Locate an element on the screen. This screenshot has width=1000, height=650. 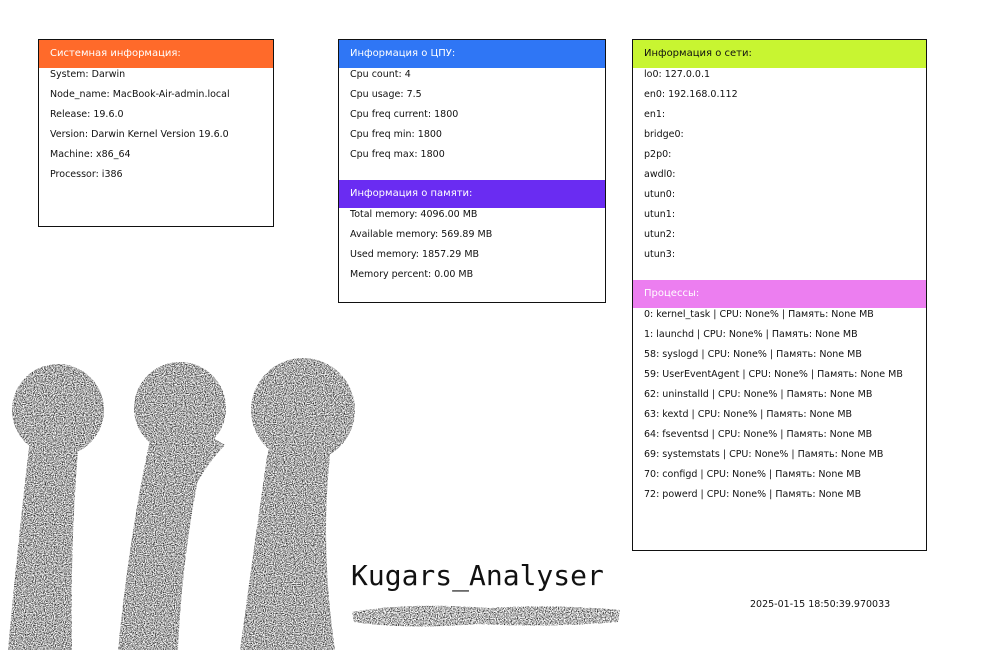
cpu-info-row: Cpu freq current: 1800 is located at coordinates (404, 114).